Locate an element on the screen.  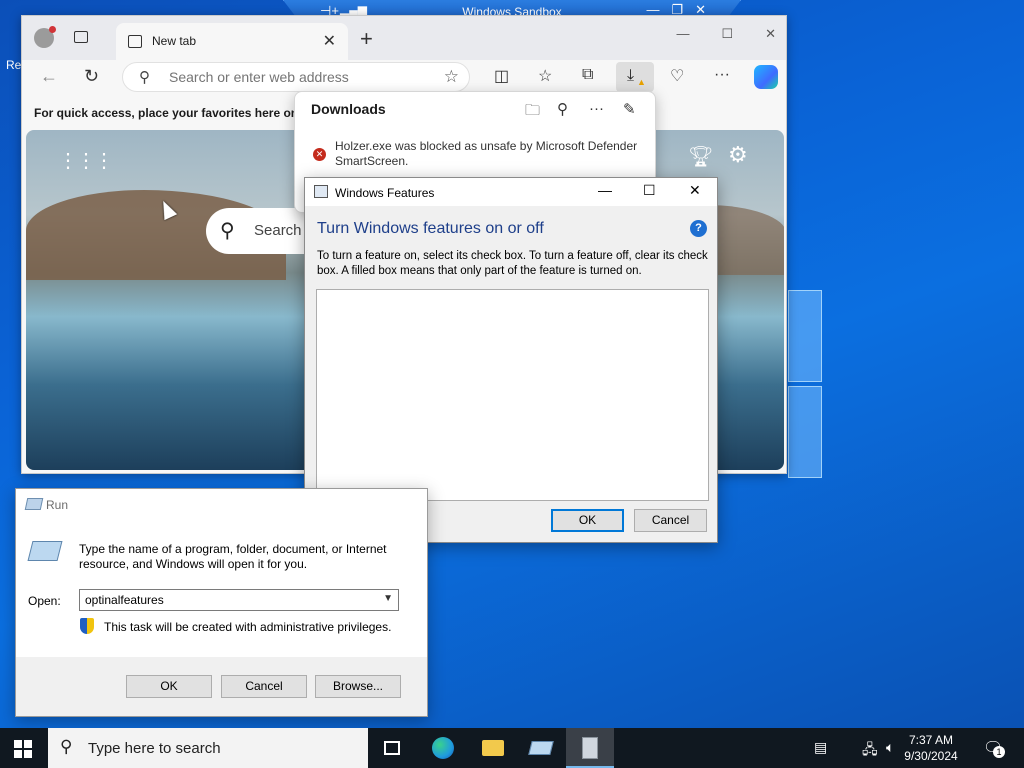
refresh-icon: ↻ is located at coordinates (91, 76).